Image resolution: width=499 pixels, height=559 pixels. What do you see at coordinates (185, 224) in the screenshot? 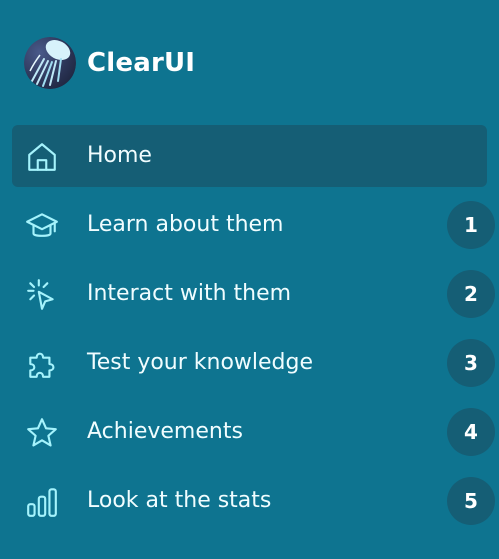
I see `nav-item-label: Learn about them` at bounding box center [185, 224].